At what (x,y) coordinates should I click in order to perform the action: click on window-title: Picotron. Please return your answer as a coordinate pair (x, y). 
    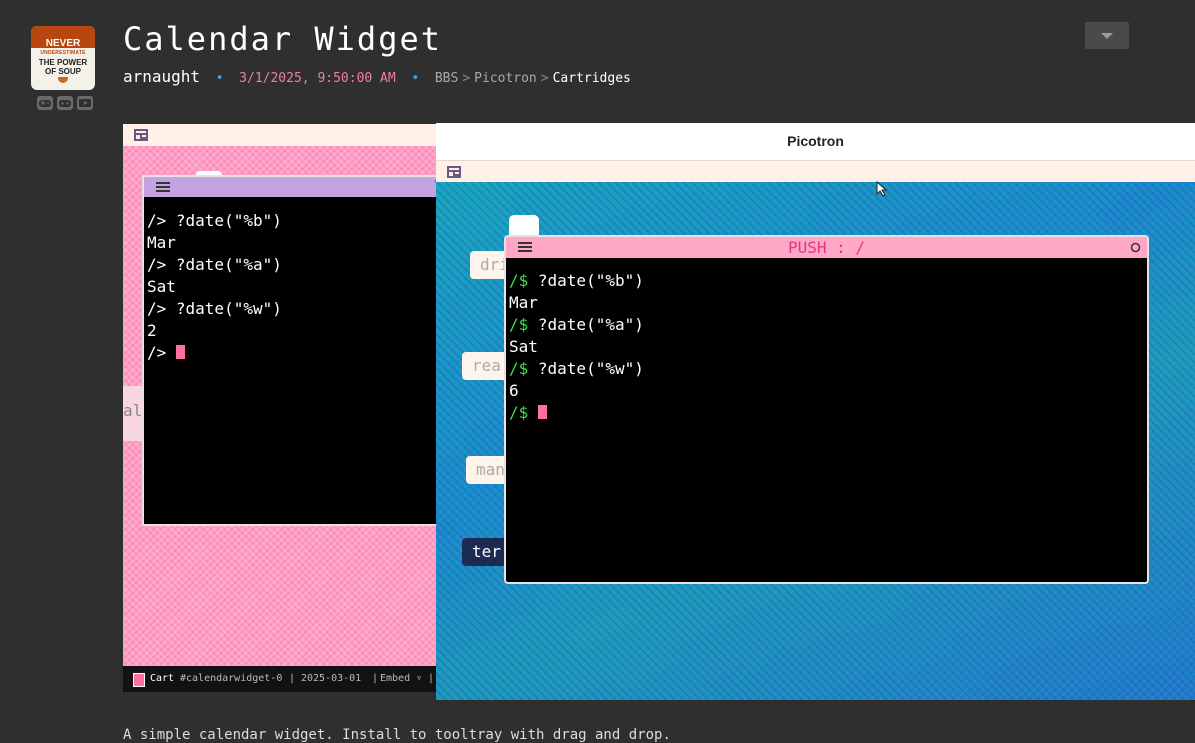
    Looking at the image, I should click on (815, 141).